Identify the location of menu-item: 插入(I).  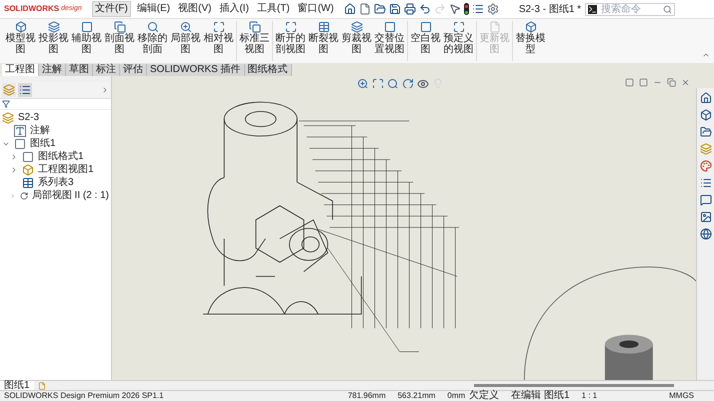
(234, 9).